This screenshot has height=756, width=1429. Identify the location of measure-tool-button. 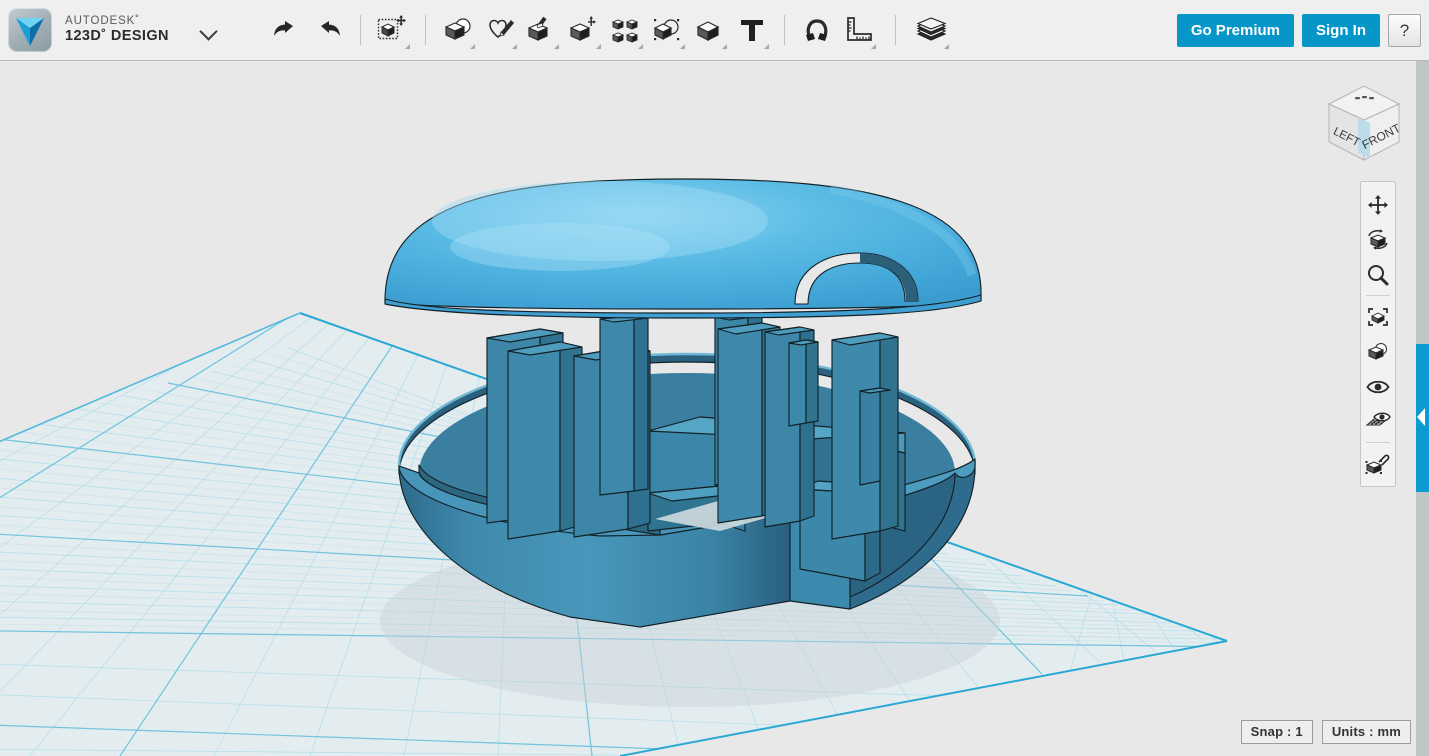
(859, 30).